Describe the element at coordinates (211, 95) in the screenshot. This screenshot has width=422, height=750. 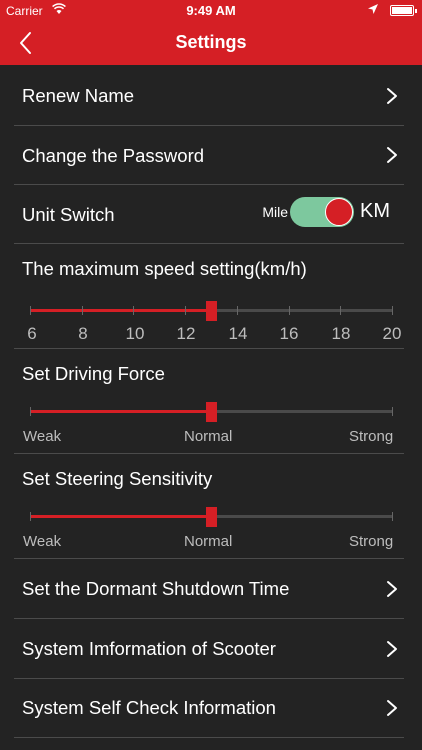
I see `renew-name-row: Renew Name` at that location.